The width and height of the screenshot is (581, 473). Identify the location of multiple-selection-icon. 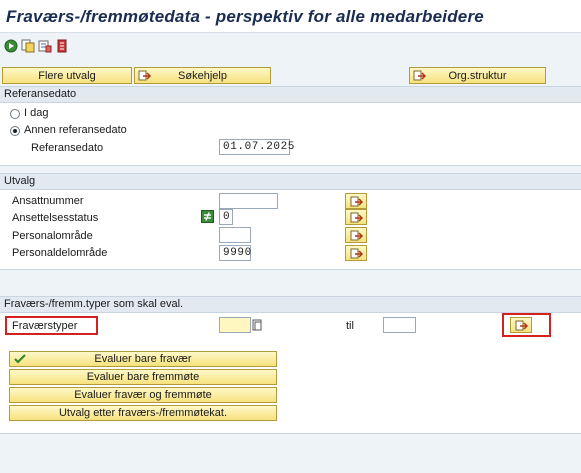
(257, 325).